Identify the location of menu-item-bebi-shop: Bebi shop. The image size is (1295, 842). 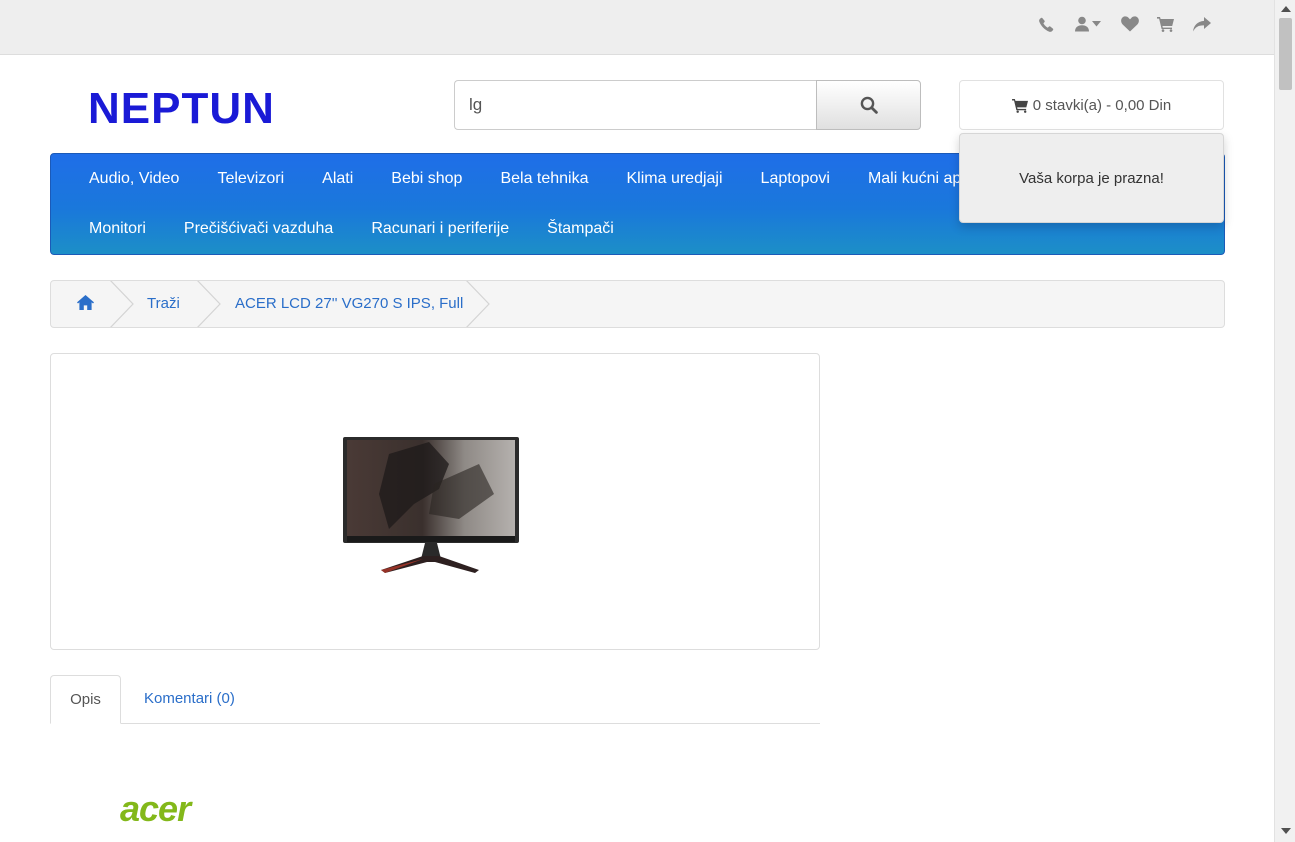
(426, 179).